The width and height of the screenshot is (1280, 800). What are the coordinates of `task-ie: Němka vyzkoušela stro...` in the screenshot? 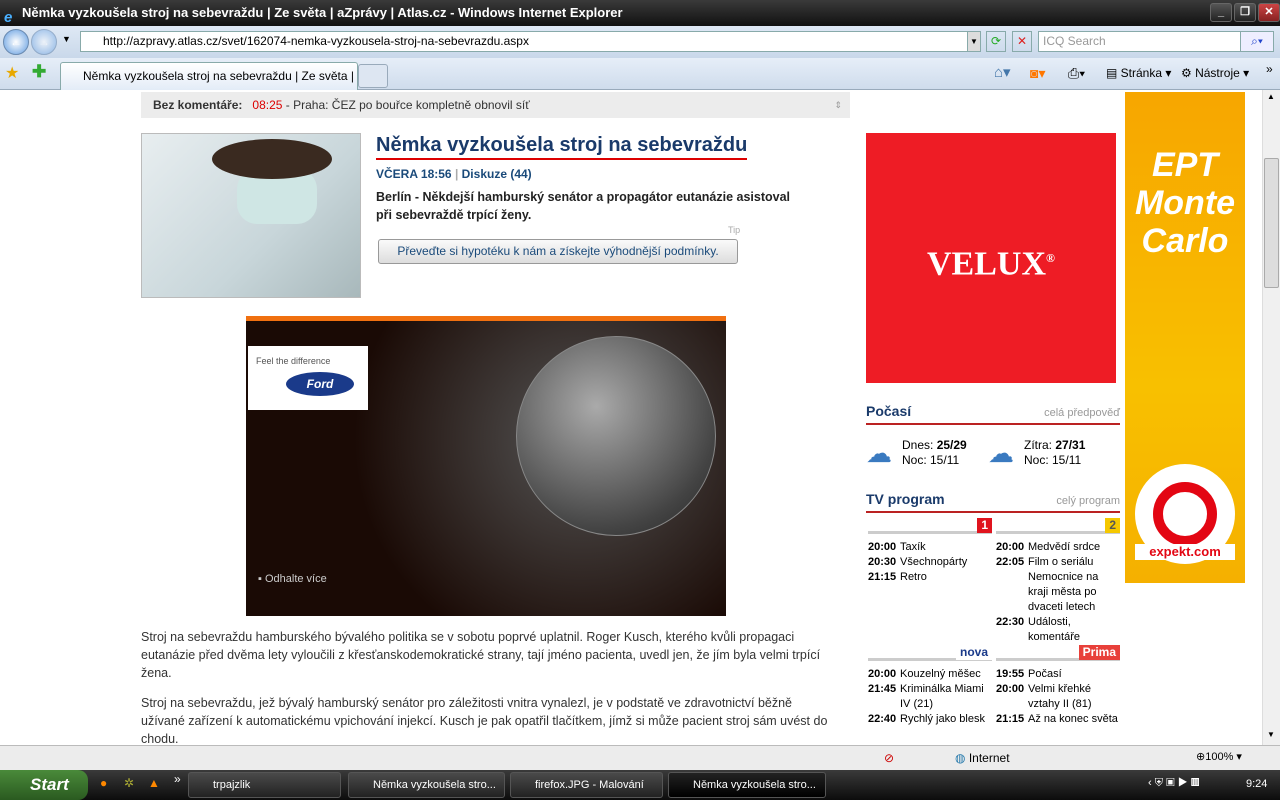 It's located at (747, 785).